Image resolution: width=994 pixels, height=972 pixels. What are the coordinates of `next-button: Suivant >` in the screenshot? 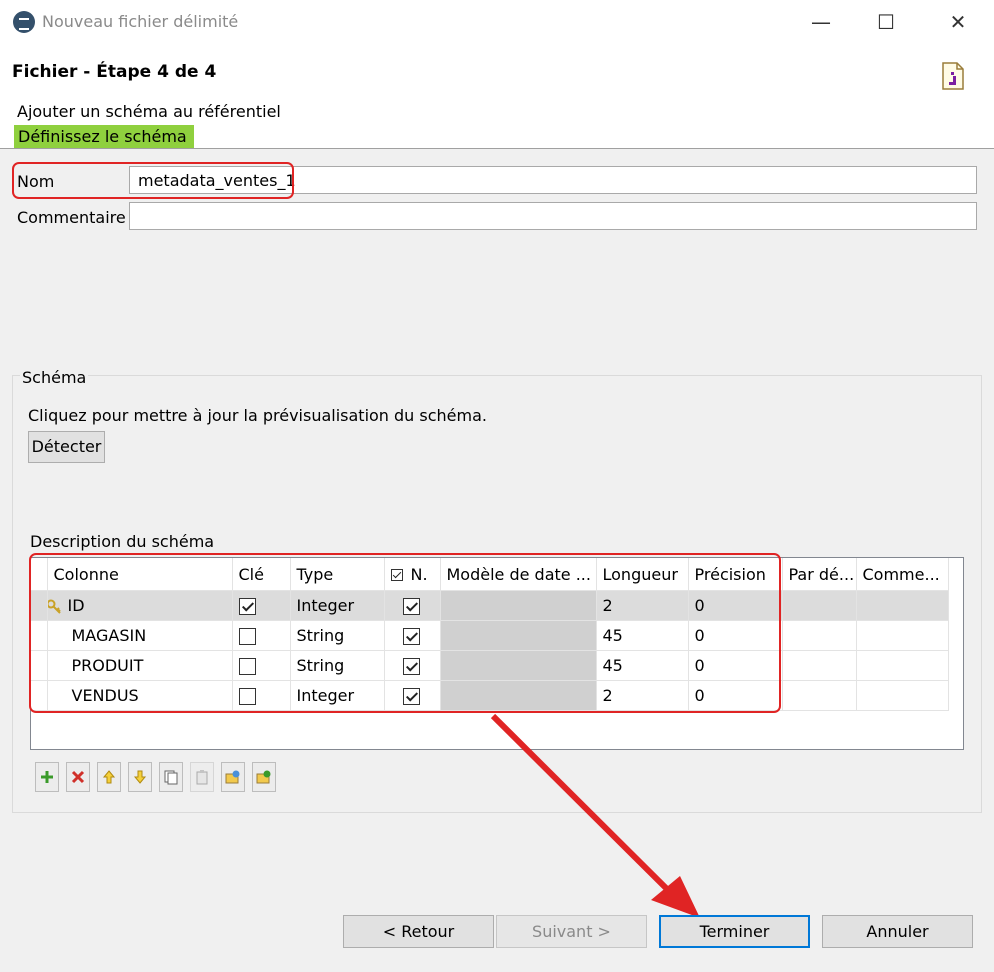 It's located at (571, 931).